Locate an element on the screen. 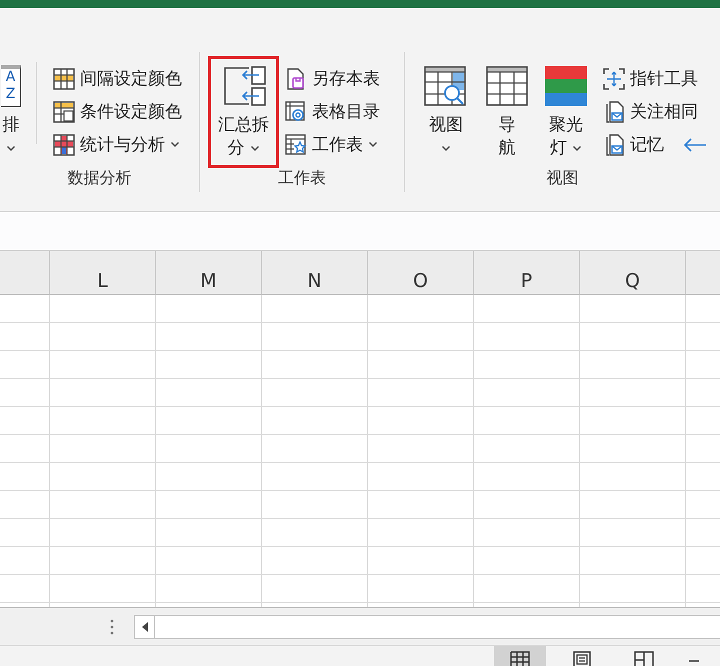 The width and height of the screenshot is (720, 666). view-button is located at coordinates (520, 656).